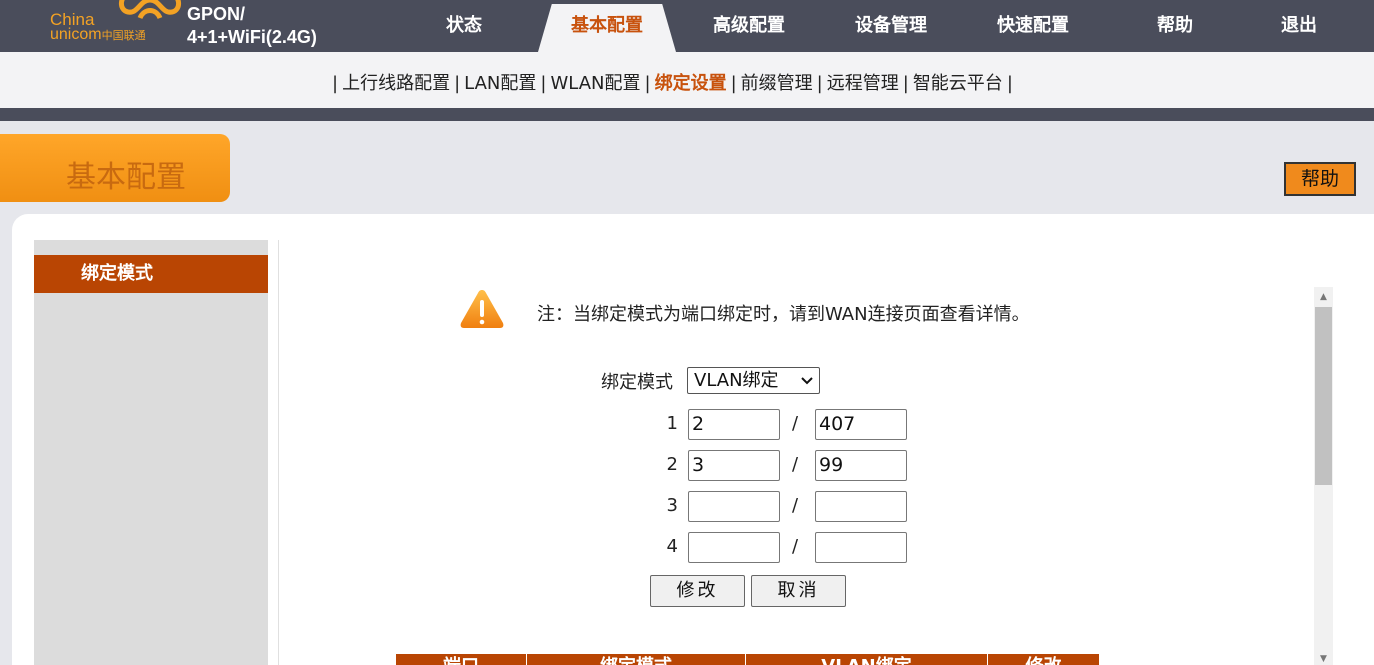  I want to click on table-header-port: 端口, so click(461, 659).